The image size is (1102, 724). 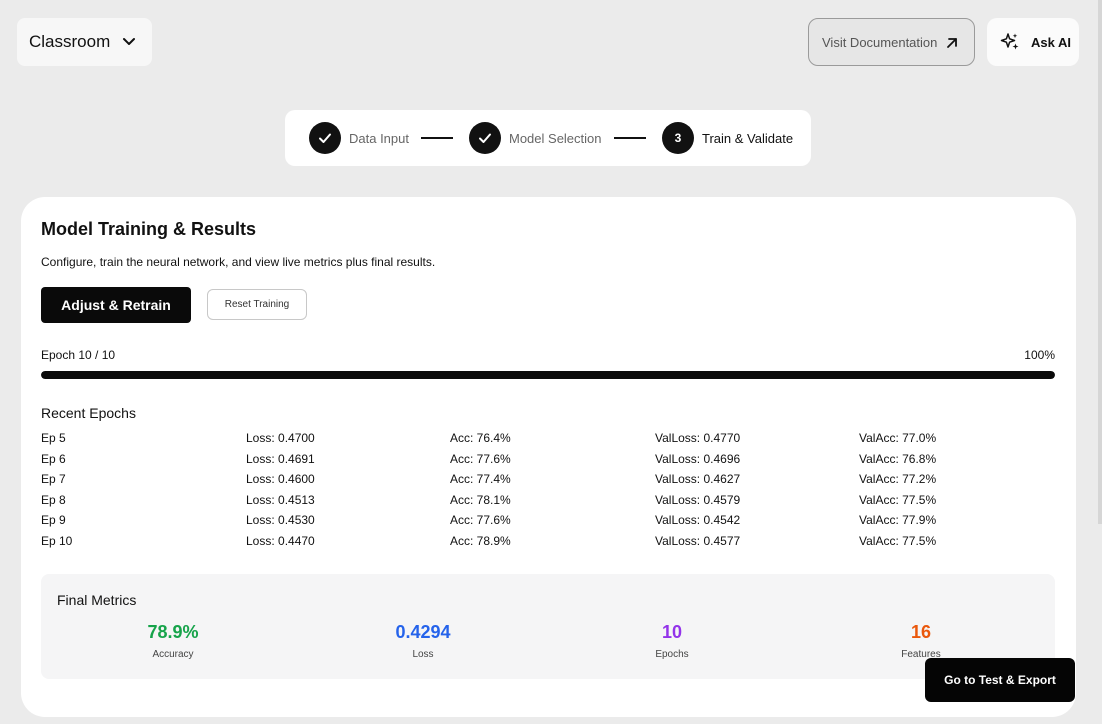 I want to click on docs-label: Visit Documentation, so click(x=880, y=42).